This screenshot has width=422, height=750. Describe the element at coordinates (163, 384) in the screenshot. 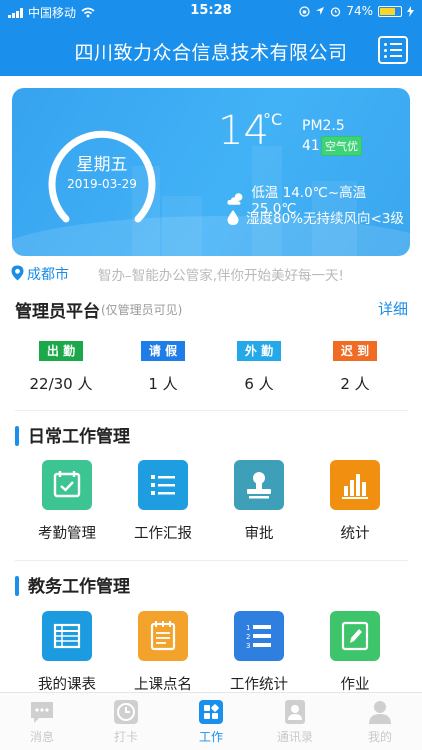

I see `stat-value: 1 人` at that location.